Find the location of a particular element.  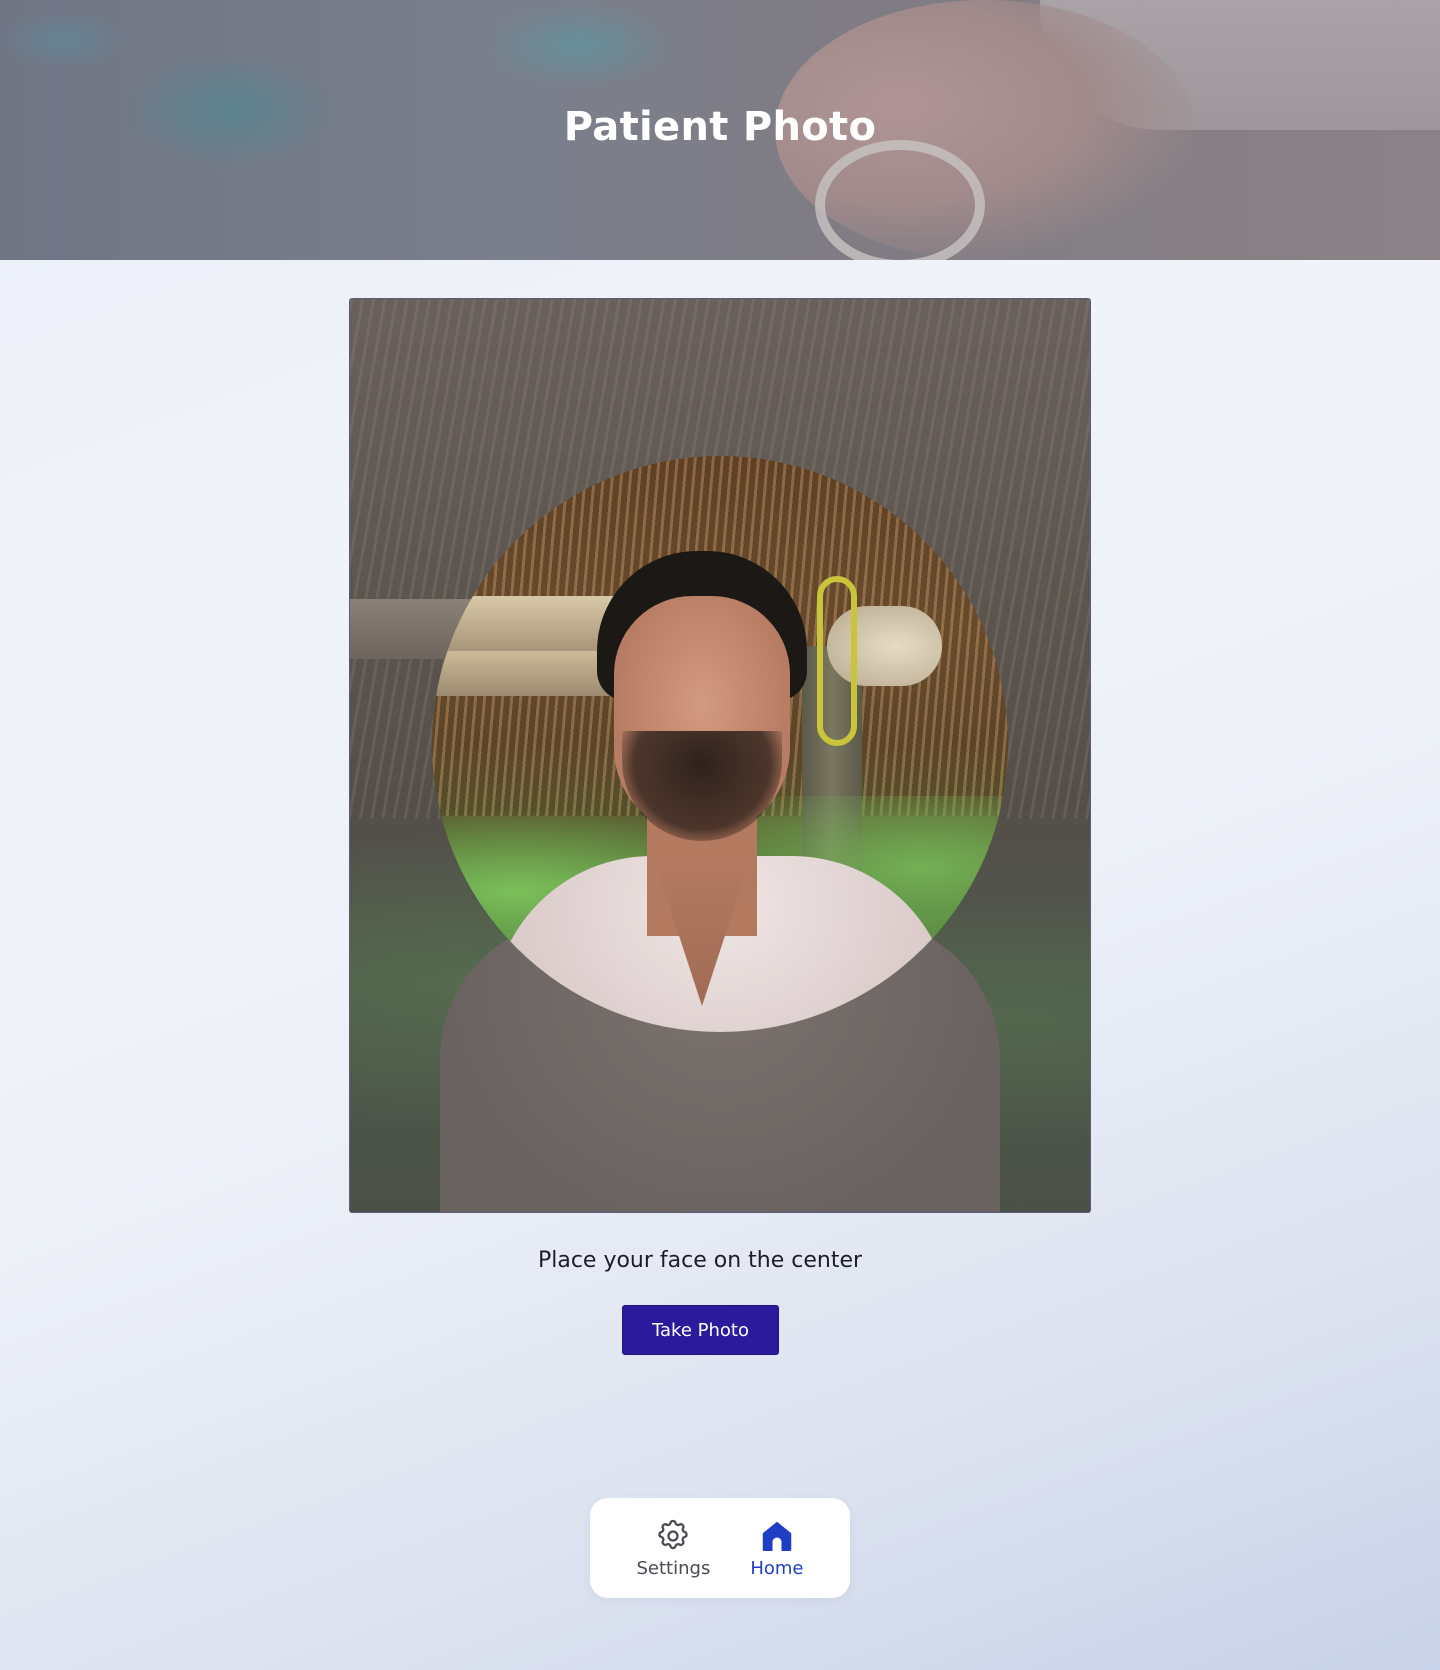

nav-item-home: Home is located at coordinates (776, 1548).